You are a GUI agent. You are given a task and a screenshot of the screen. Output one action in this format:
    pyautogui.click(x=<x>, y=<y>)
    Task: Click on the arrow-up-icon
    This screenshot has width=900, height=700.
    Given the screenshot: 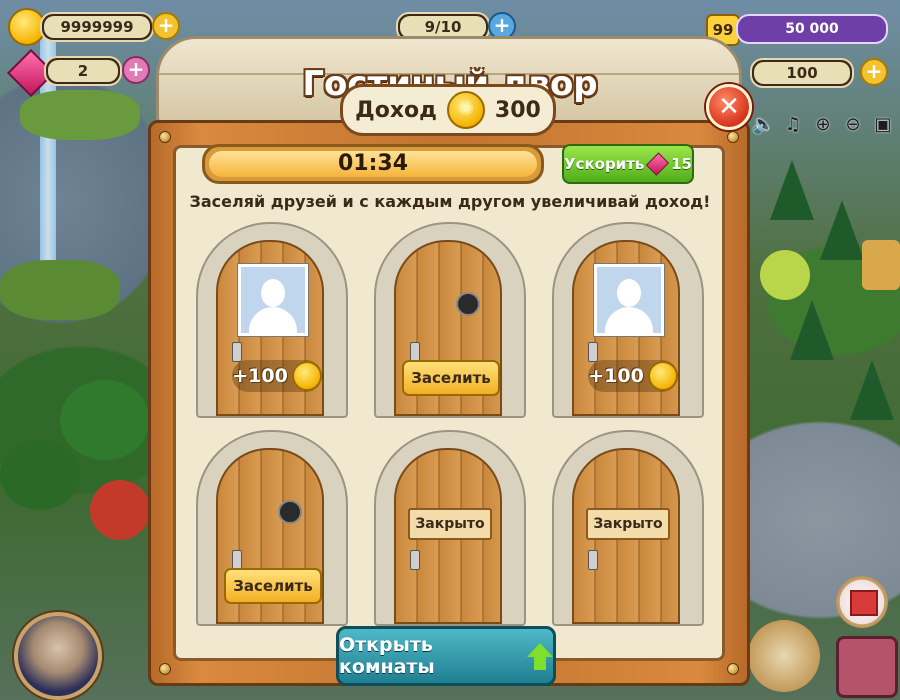 What is the action you would take?
    pyautogui.click(x=540, y=656)
    